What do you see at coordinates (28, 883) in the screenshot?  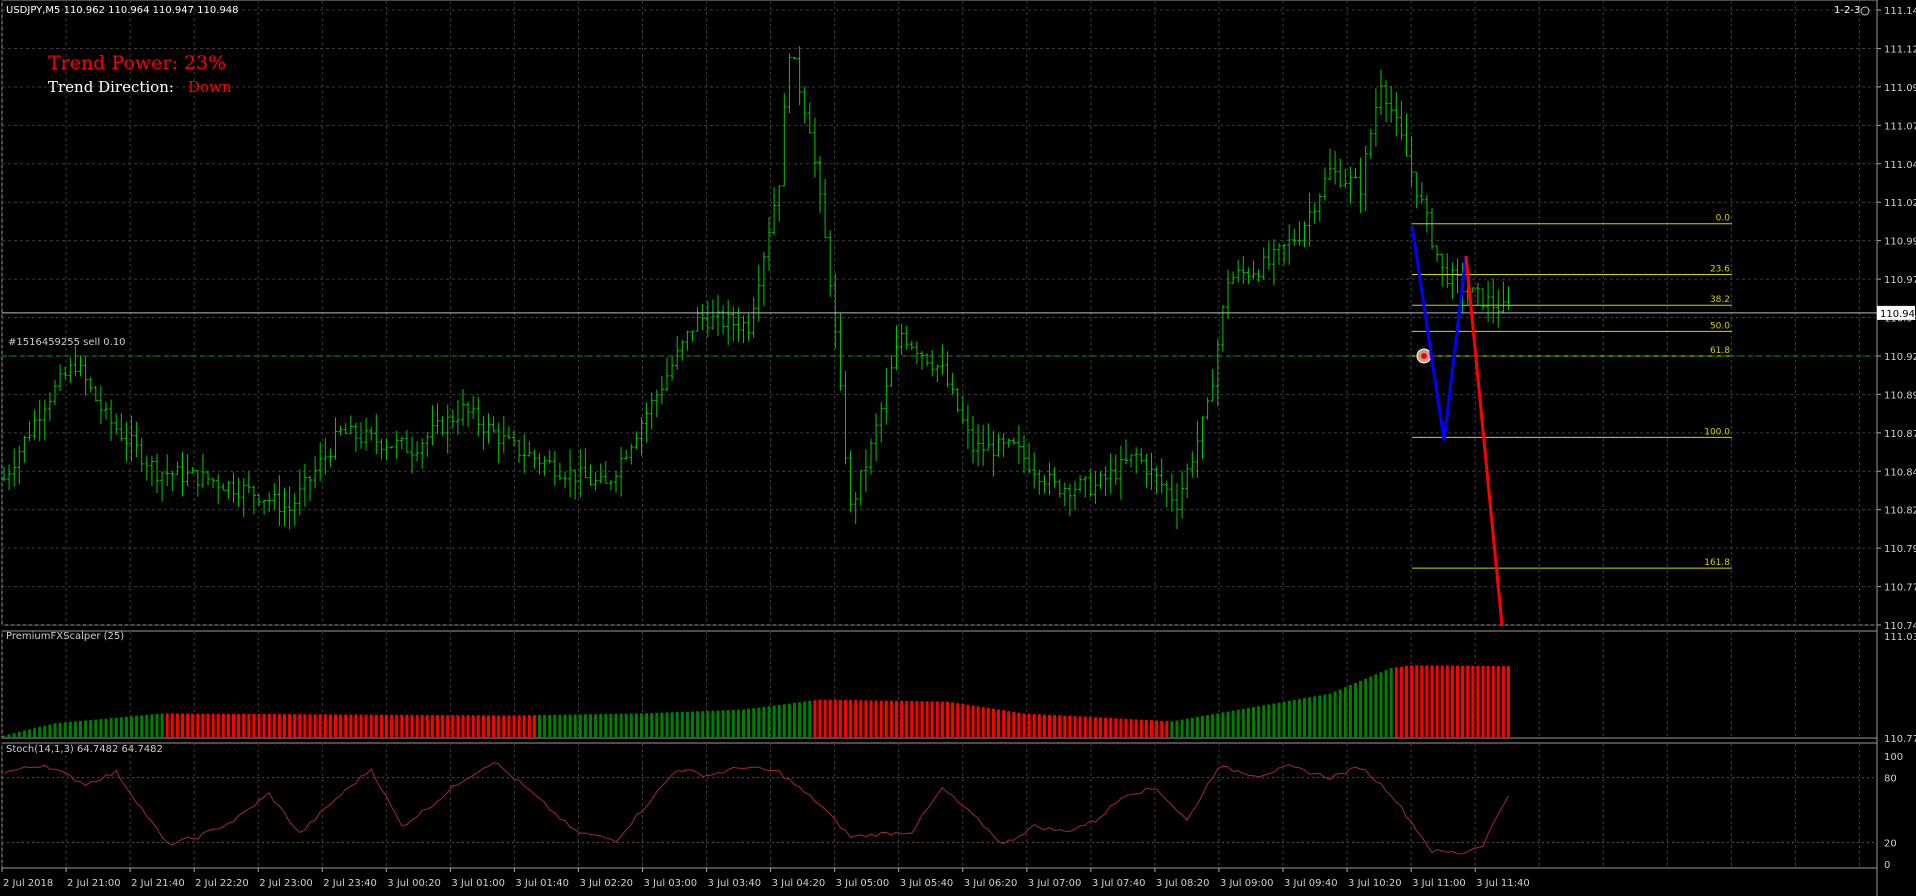 I see `x-tick-label: 2 Jul 2018` at bounding box center [28, 883].